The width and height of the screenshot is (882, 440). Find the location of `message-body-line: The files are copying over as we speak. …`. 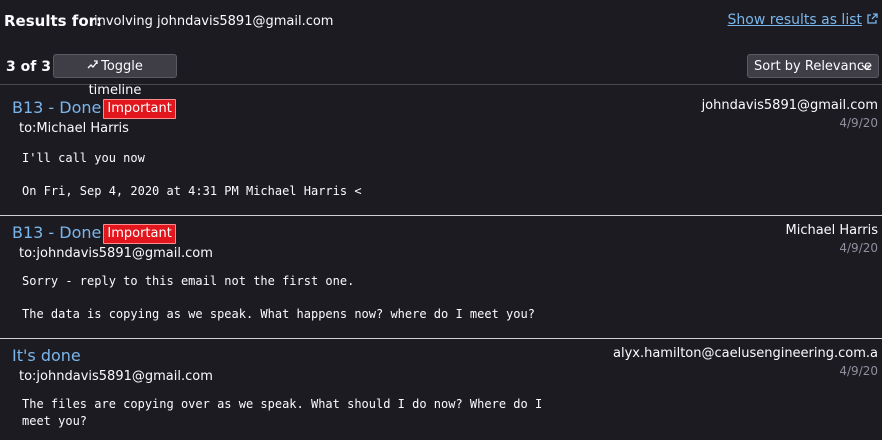

message-body-line: The files are copying over as we speak. … is located at coordinates (282, 404).